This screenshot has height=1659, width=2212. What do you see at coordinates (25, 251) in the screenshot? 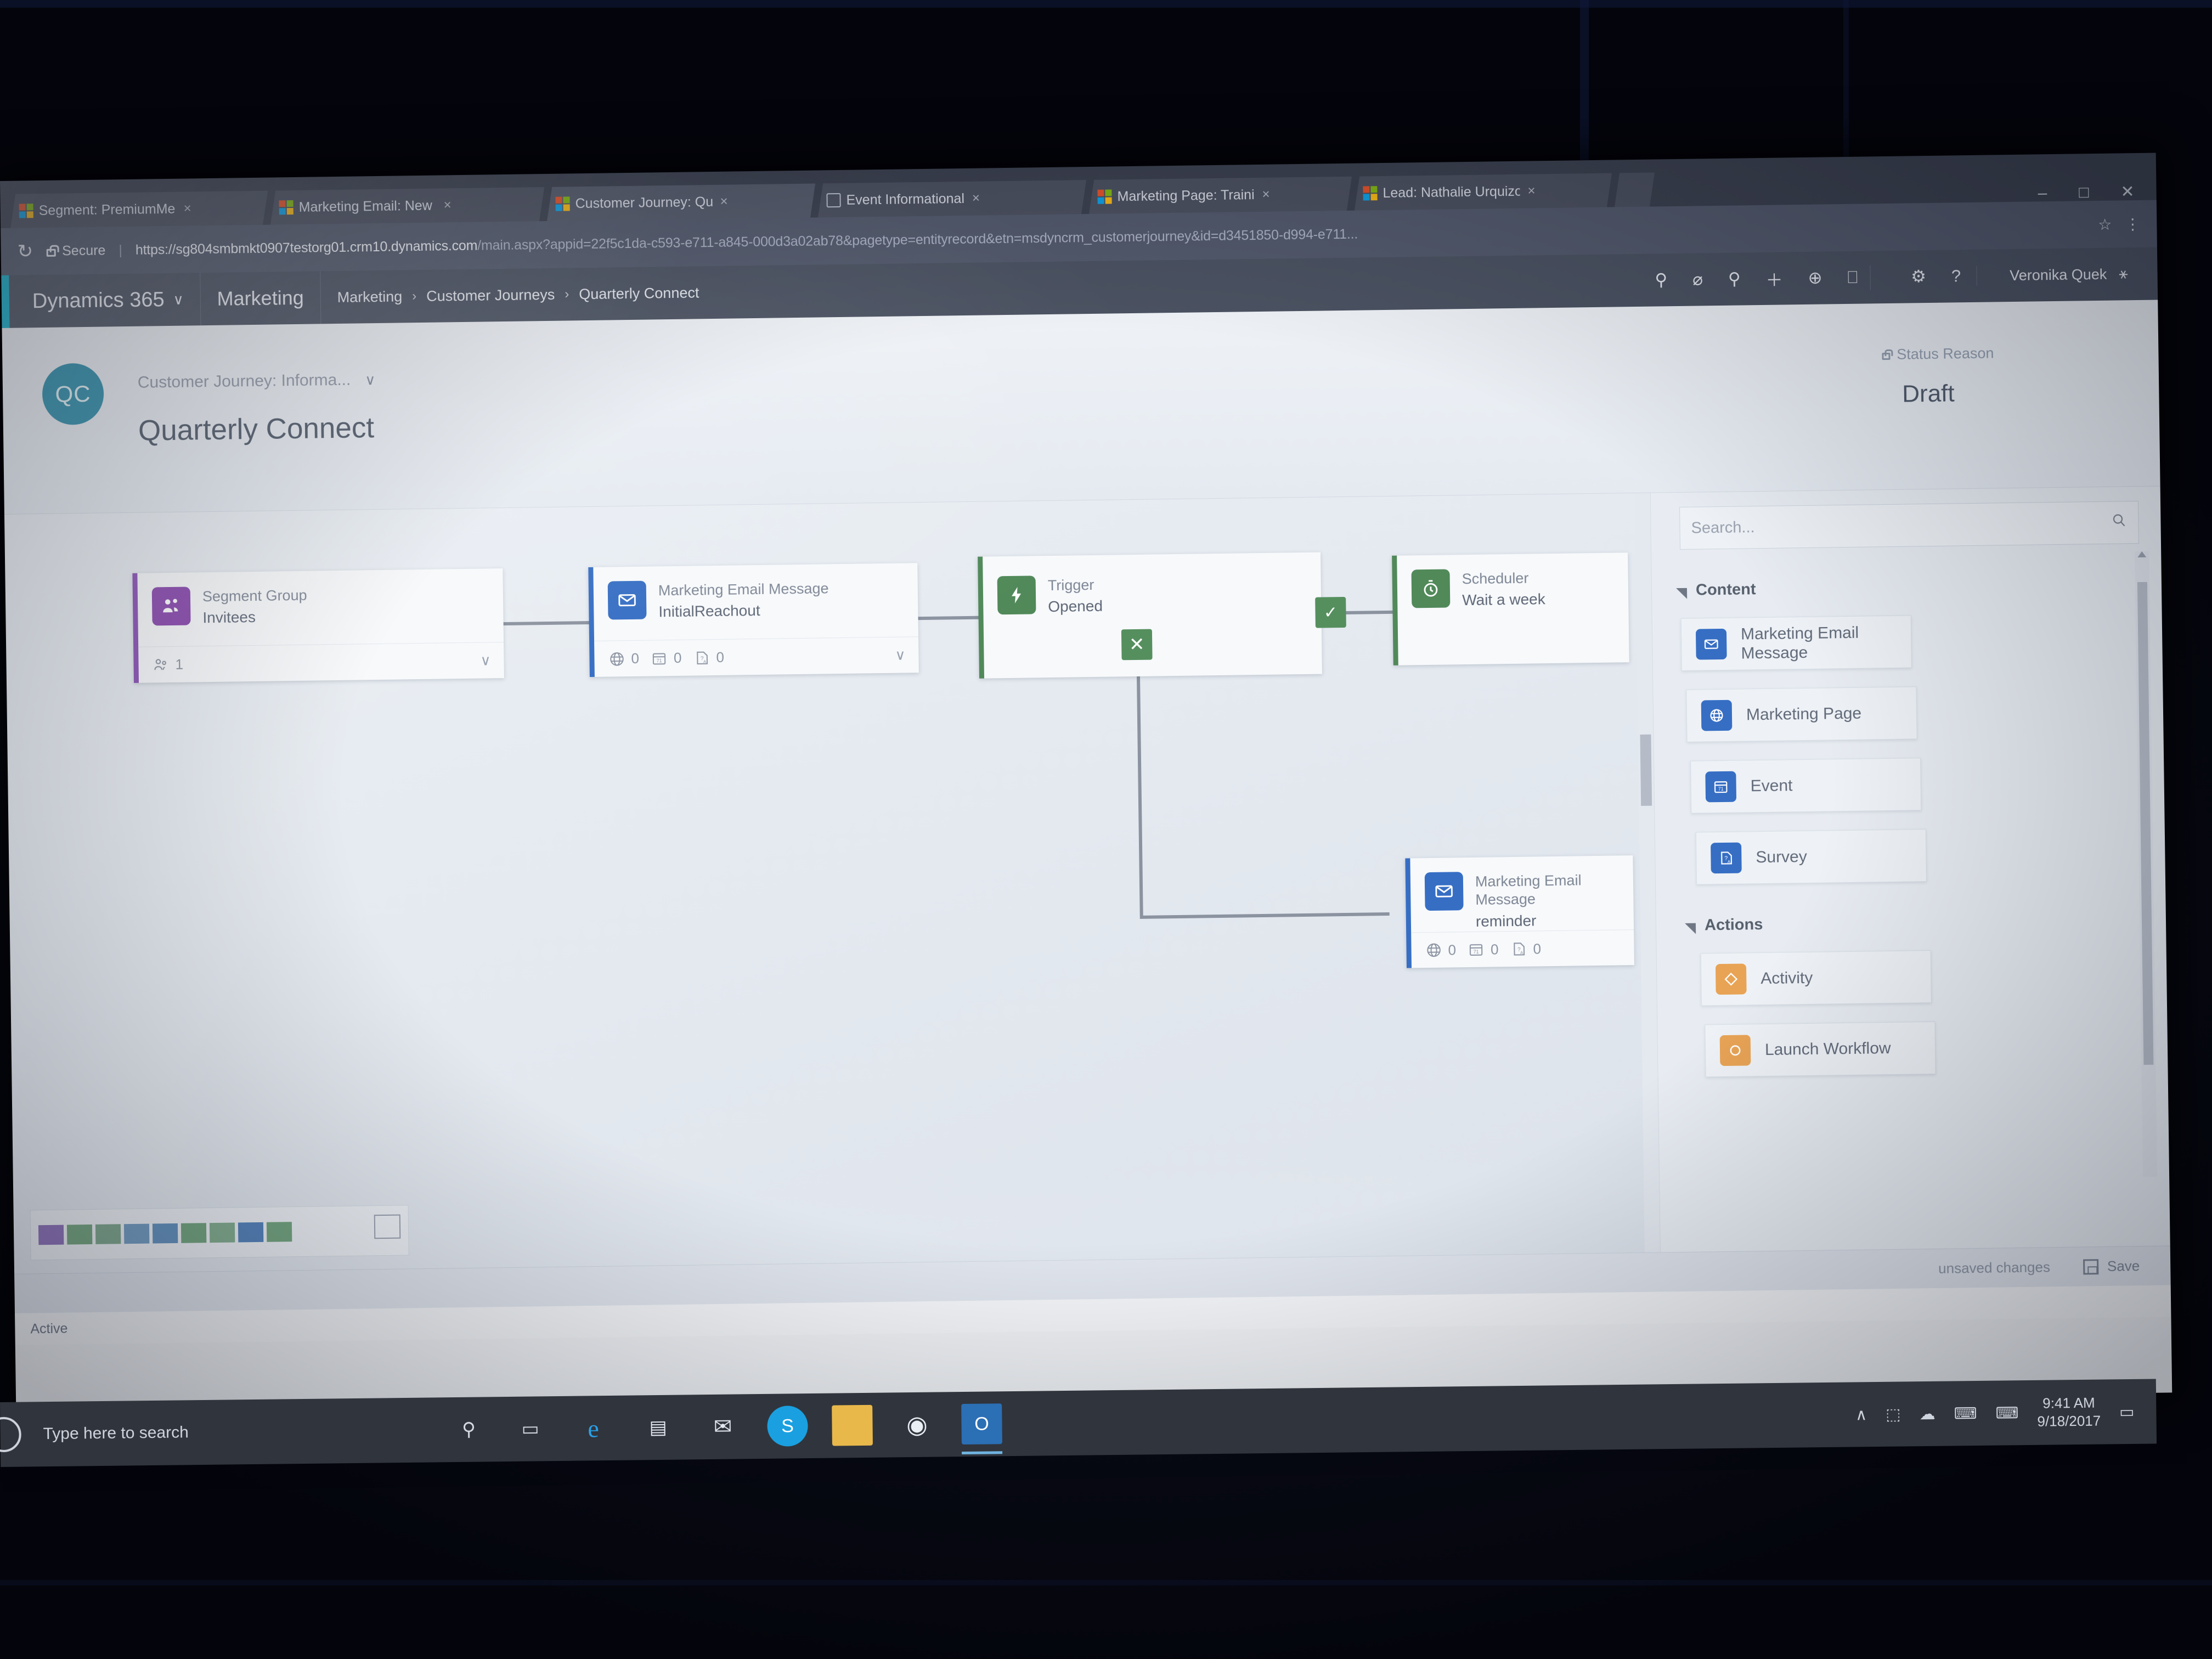
I see `reload-icon: ↻` at bounding box center [25, 251].